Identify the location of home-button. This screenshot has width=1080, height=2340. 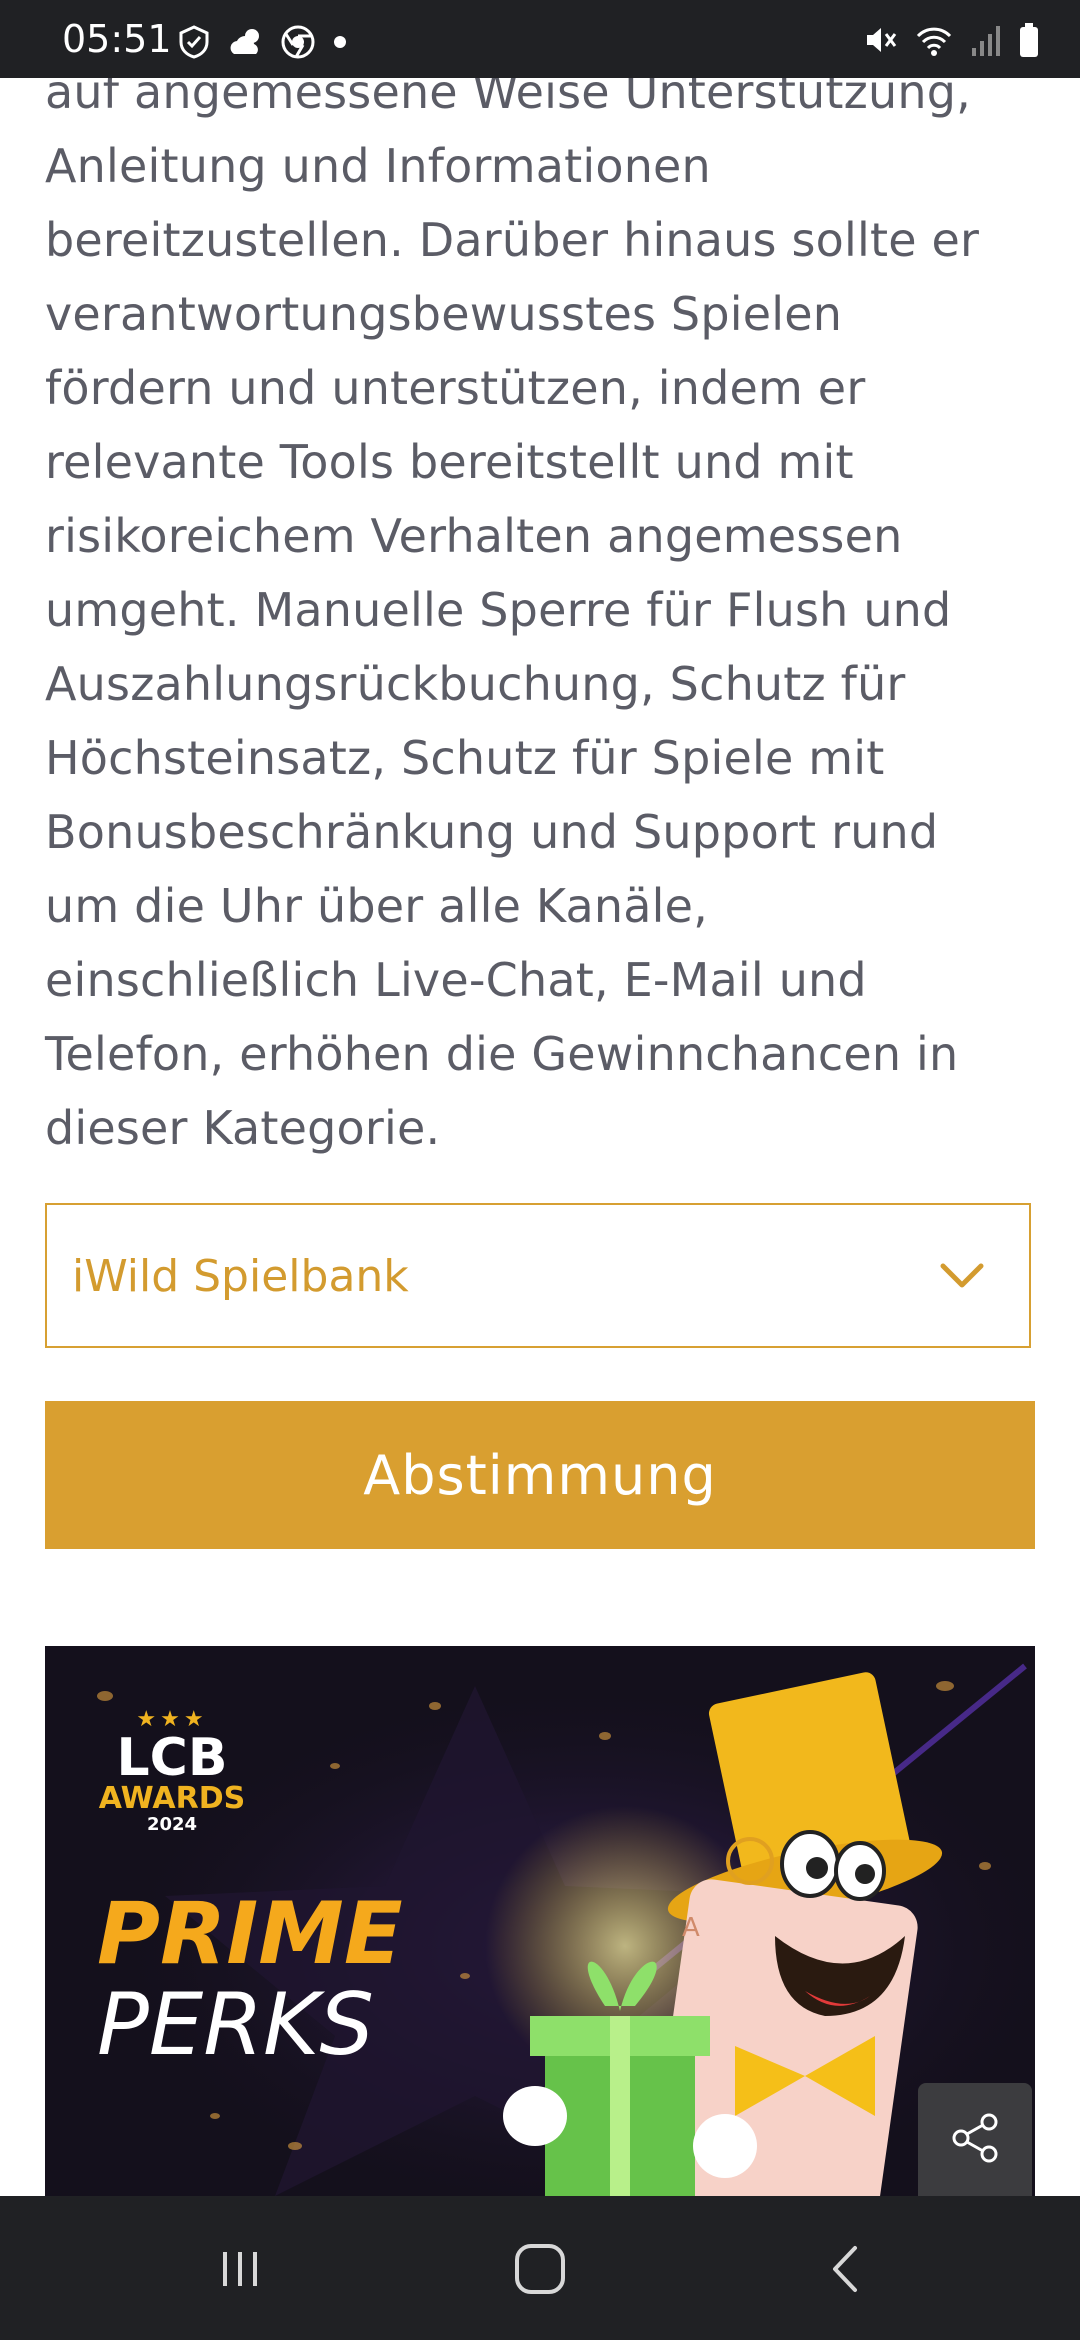
(540, 2271).